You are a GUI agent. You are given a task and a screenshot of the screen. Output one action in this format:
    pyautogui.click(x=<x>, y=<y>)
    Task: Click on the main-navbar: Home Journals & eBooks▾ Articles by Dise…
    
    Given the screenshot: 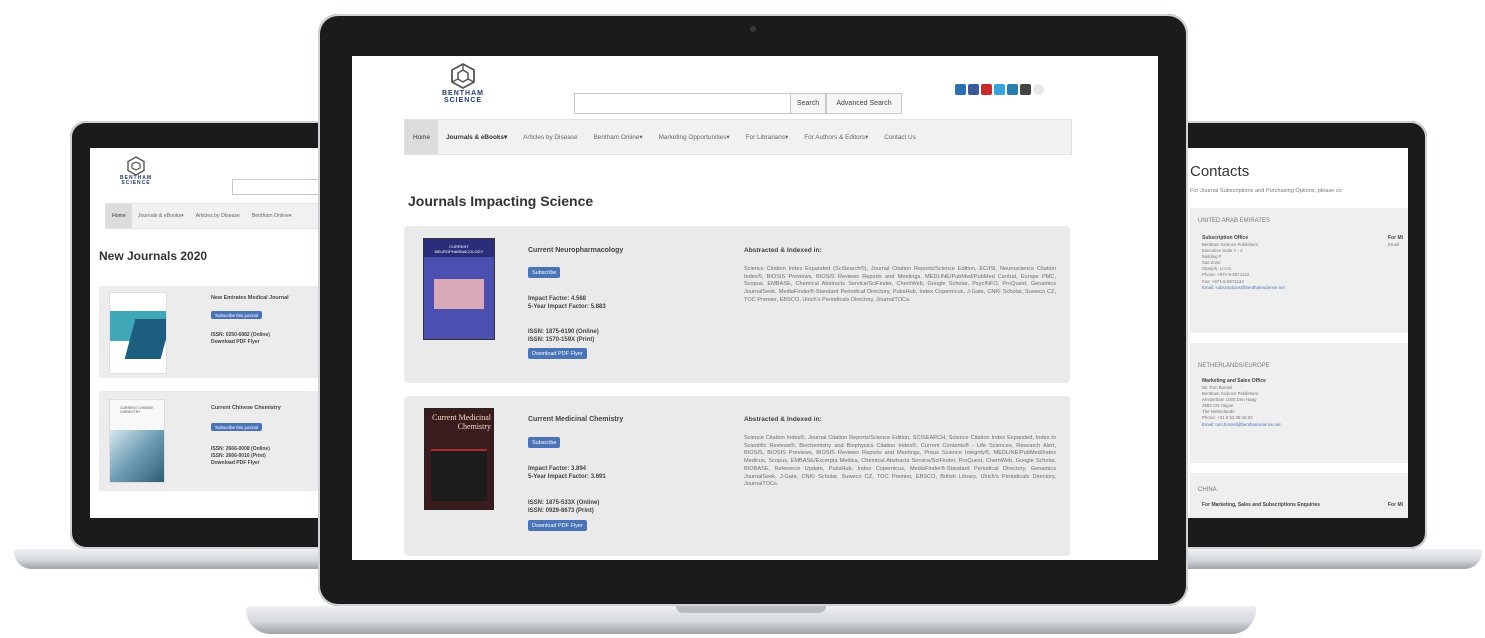 What is the action you would take?
    pyautogui.click(x=738, y=137)
    